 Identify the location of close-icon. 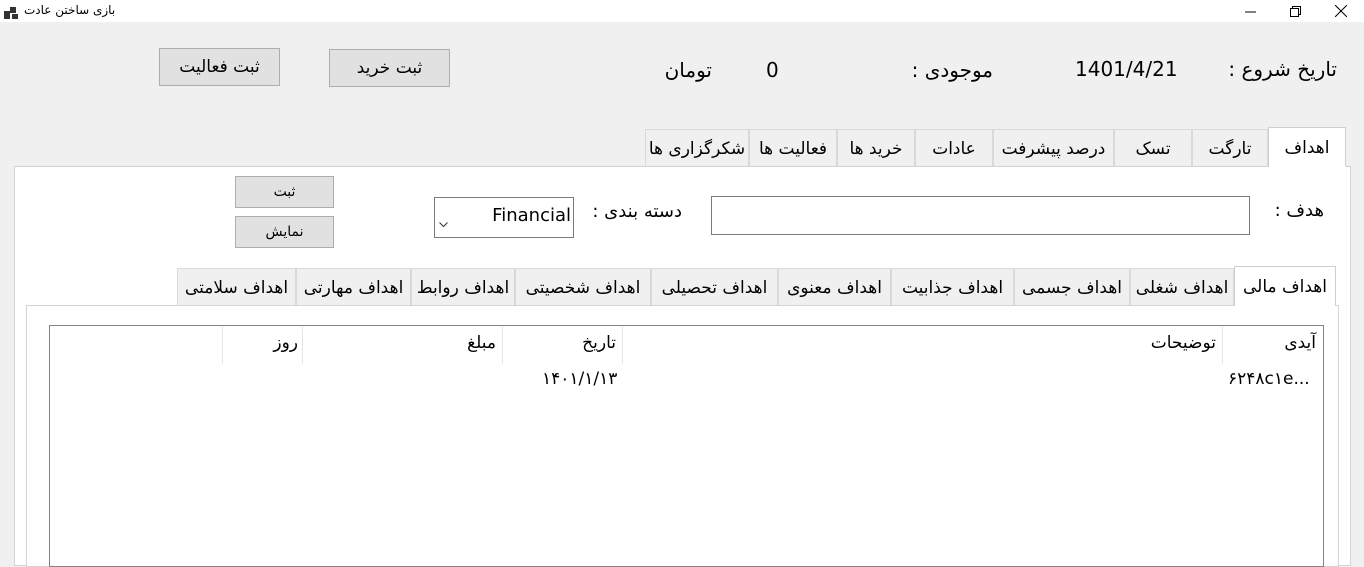
(1341, 11).